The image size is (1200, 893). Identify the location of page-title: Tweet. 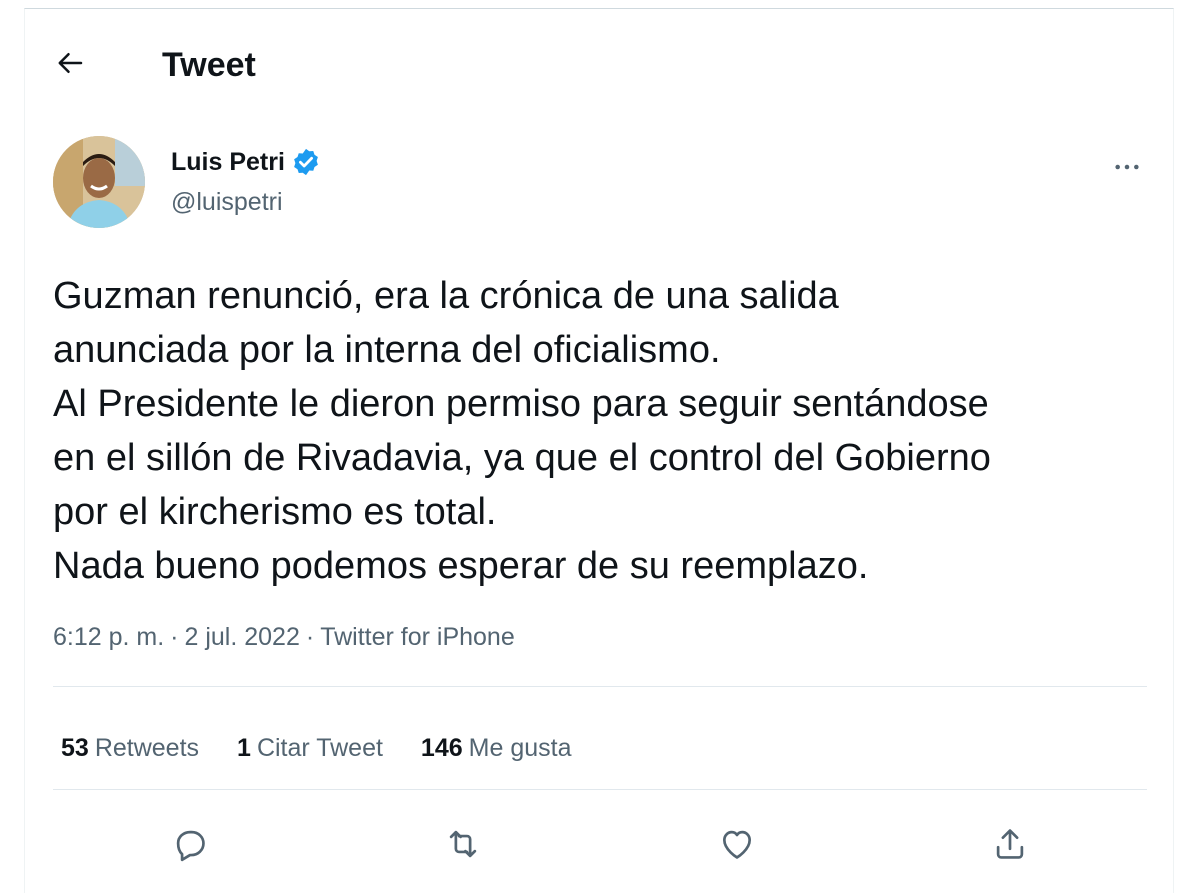
(209, 65).